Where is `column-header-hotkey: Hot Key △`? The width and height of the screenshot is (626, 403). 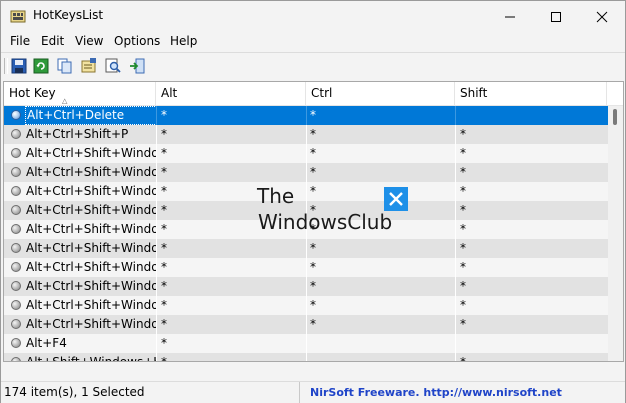
column-header-hotkey: Hot Key △ is located at coordinates (80, 93).